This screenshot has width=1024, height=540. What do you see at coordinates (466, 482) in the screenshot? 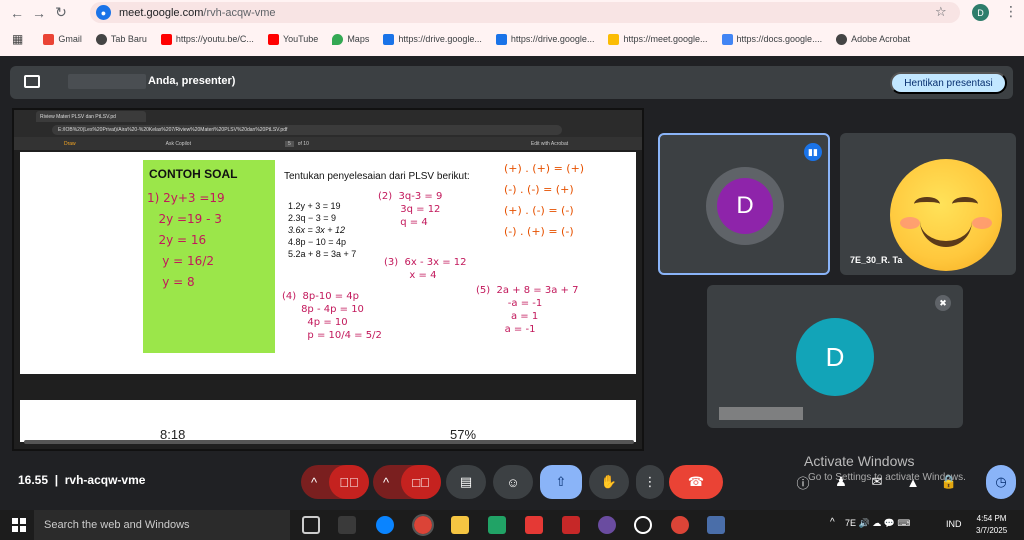
I see `captions-button: ▤` at bounding box center [466, 482].